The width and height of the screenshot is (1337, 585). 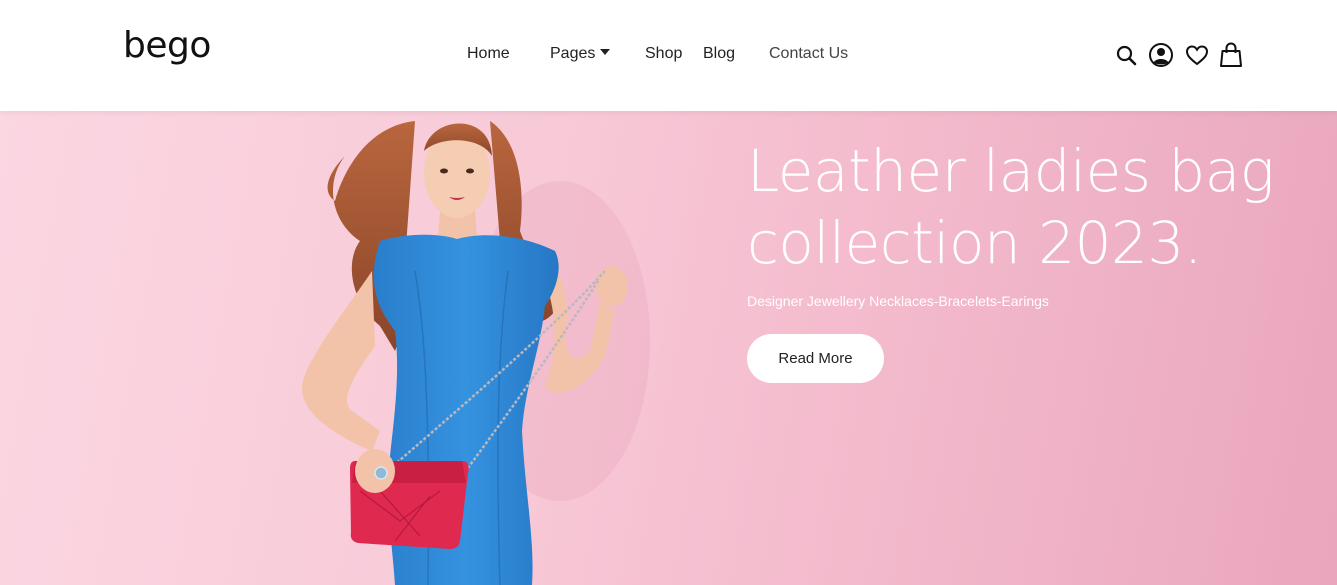 I want to click on read-more-button: Read More, so click(x=815, y=358).